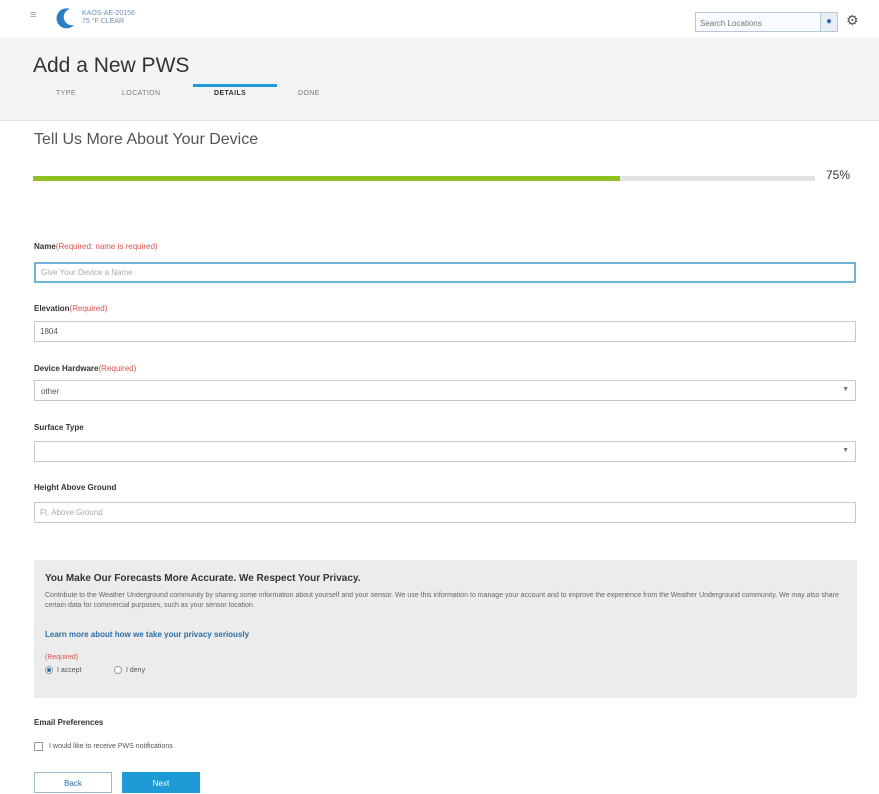  What do you see at coordinates (439, 19) in the screenshot?
I see `top-bar: ≡ KAOS-AE-20156 75 °F CLEAR ● ⚙` at bounding box center [439, 19].